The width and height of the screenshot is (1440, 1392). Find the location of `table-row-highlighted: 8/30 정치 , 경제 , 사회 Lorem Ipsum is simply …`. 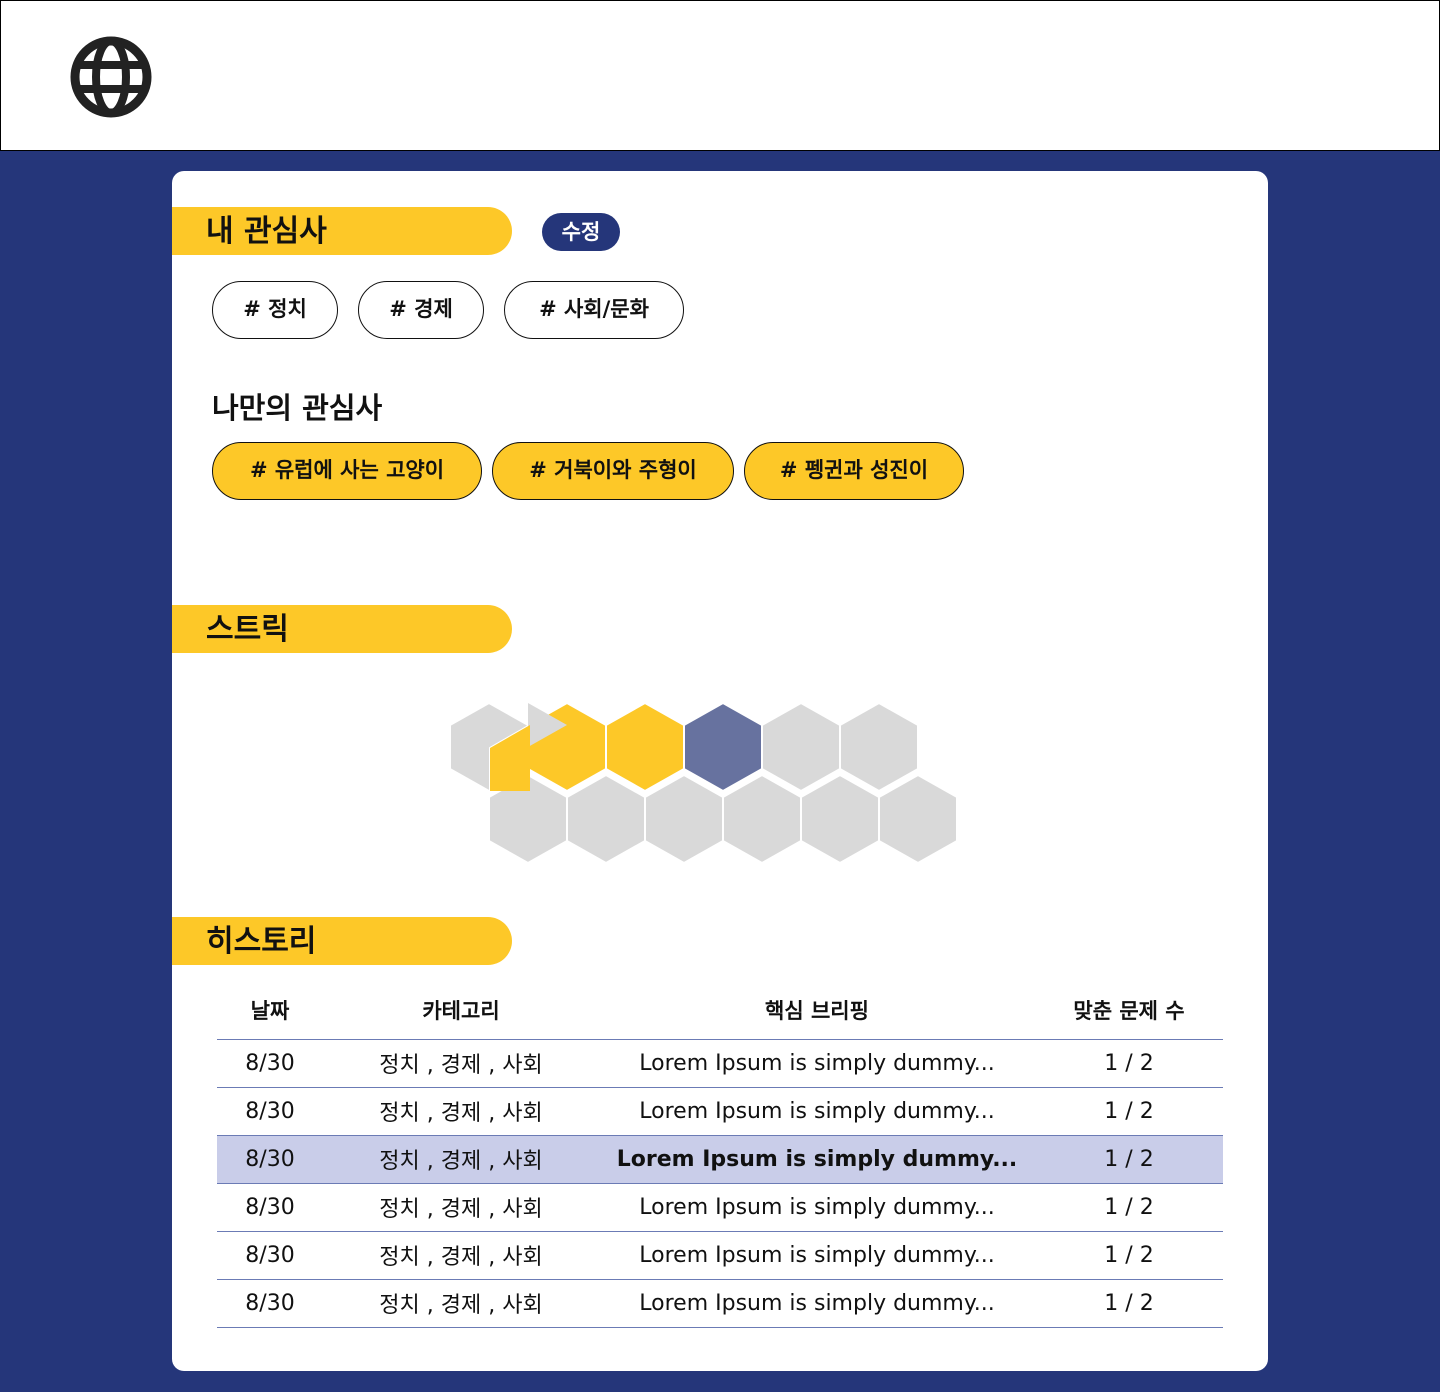

table-row-highlighted: 8/30 정치 , 경제 , 사회 Lorem Ipsum is simply … is located at coordinates (720, 1159).